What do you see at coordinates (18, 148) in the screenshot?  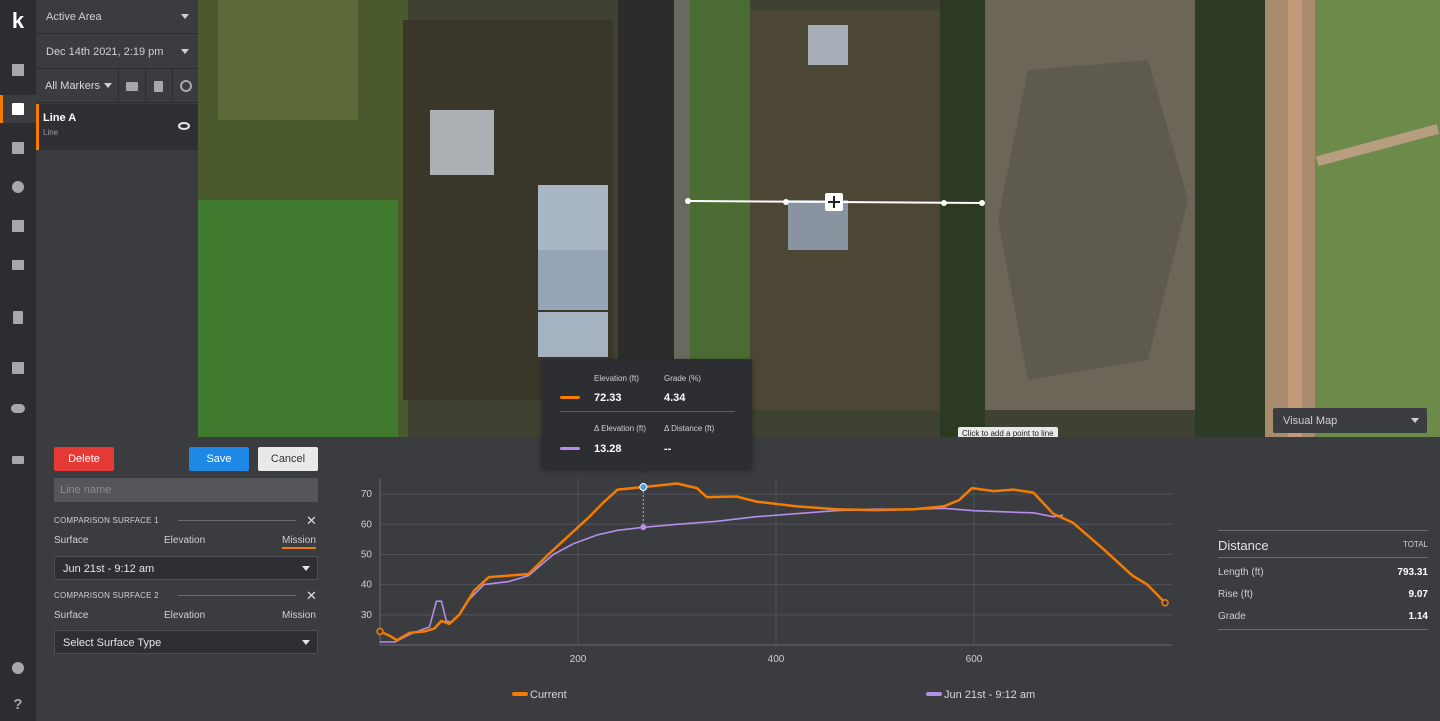 I see `calendar-icon` at bounding box center [18, 148].